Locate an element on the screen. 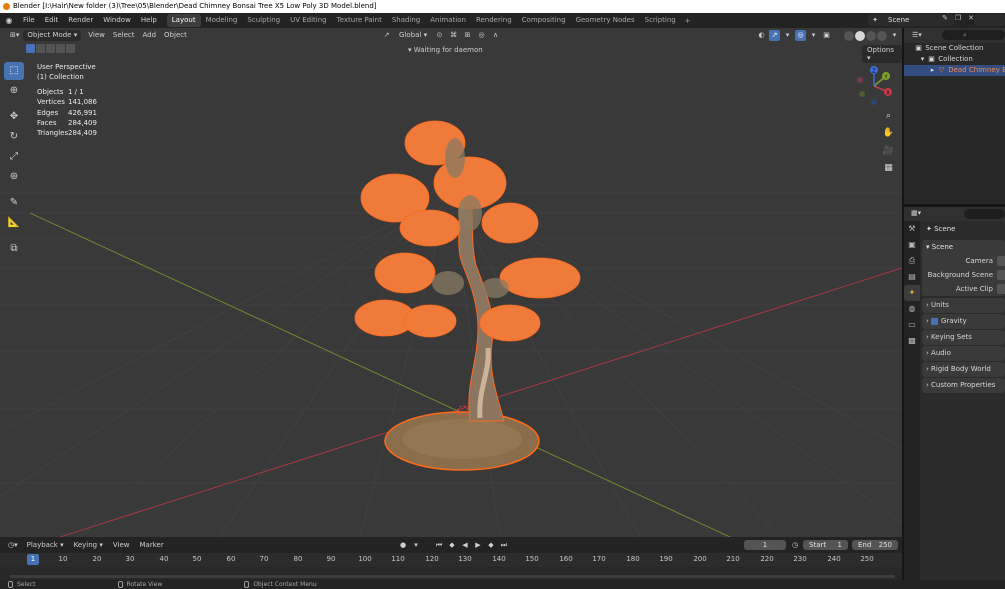 This screenshot has height=589, width=1005. tab-shading: Shading is located at coordinates (406, 20).